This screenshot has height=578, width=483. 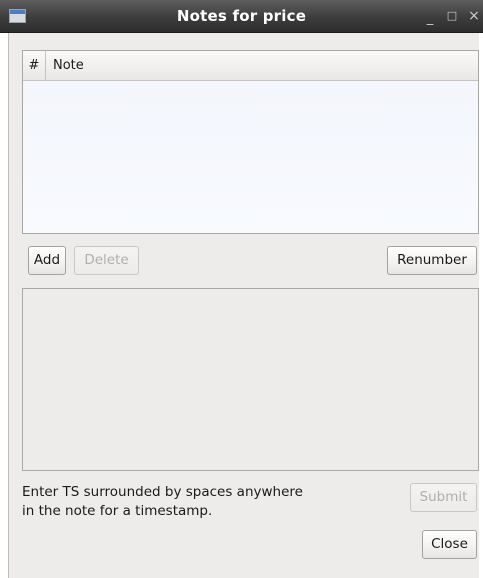 I want to click on window-left-border, so click(x=4, y=305).